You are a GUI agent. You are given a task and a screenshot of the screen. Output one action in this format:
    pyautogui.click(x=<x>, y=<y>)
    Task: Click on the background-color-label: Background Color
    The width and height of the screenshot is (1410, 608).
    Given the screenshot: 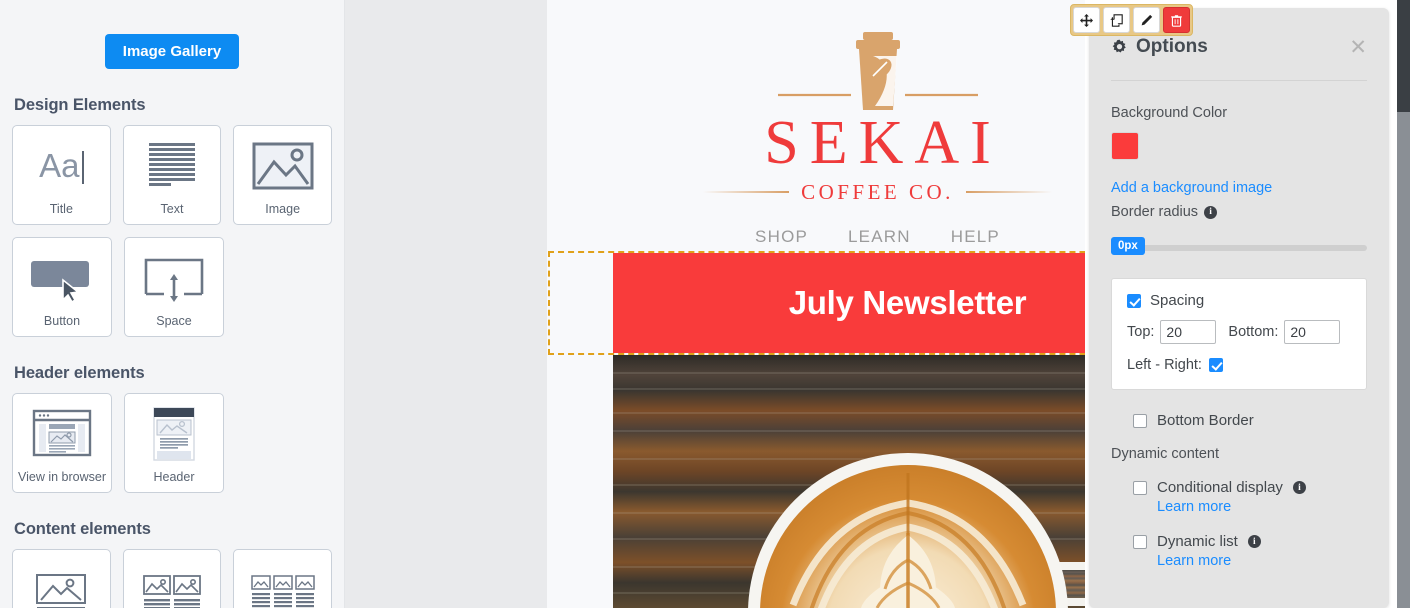 What is the action you would take?
    pyautogui.click(x=1169, y=113)
    